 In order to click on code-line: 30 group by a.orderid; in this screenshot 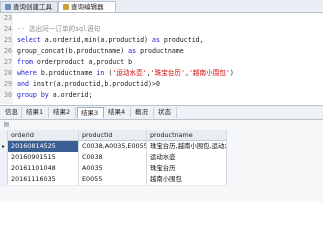, I will do `click(161, 95)`.